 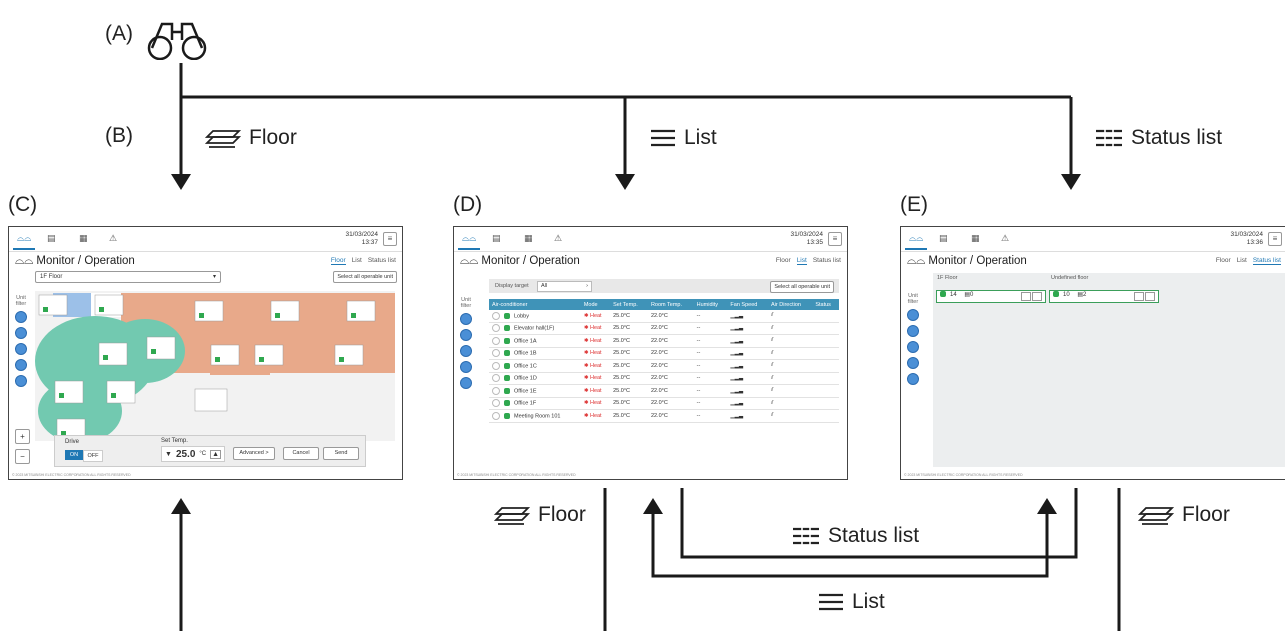 What do you see at coordinates (535, 328) in the screenshot?
I see `unit-name-cell: Elevator hall(1F)` at bounding box center [535, 328].